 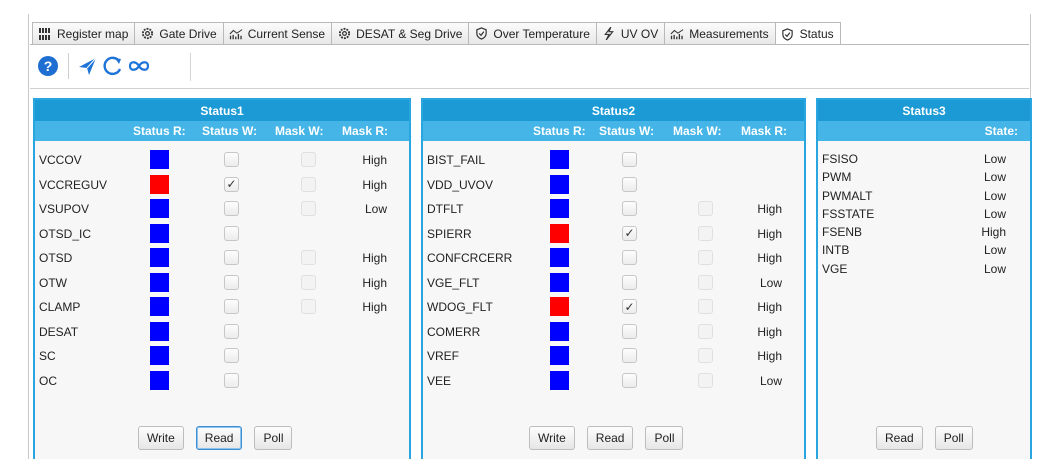 I want to click on tab-desat-seg-drive: DESAT & Seg Drive, so click(x=400, y=33).